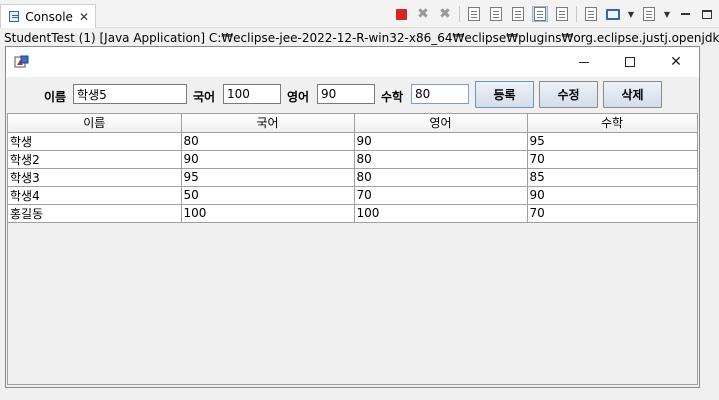 Image resolution: width=719 pixels, height=400 pixels. I want to click on korean-field, so click(252, 94).